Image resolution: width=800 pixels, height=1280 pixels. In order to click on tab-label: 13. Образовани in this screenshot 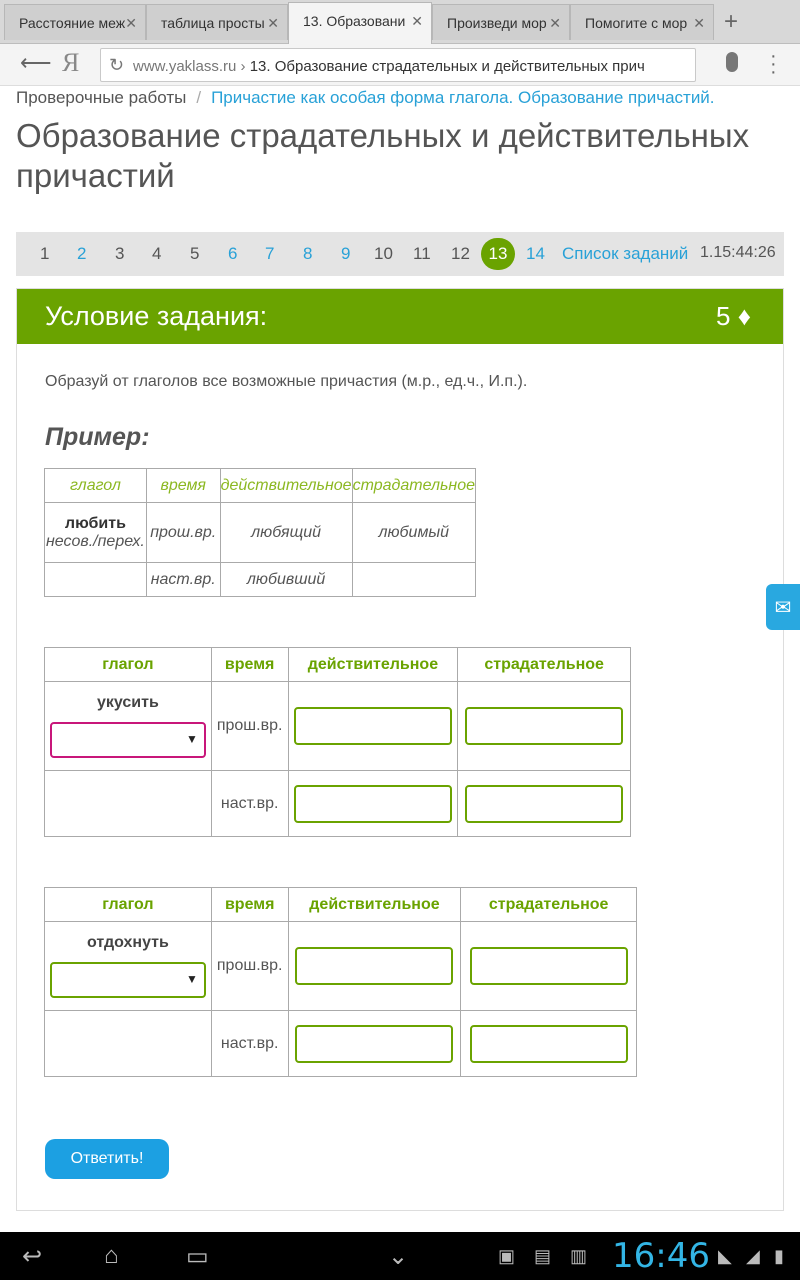, I will do `click(354, 21)`.